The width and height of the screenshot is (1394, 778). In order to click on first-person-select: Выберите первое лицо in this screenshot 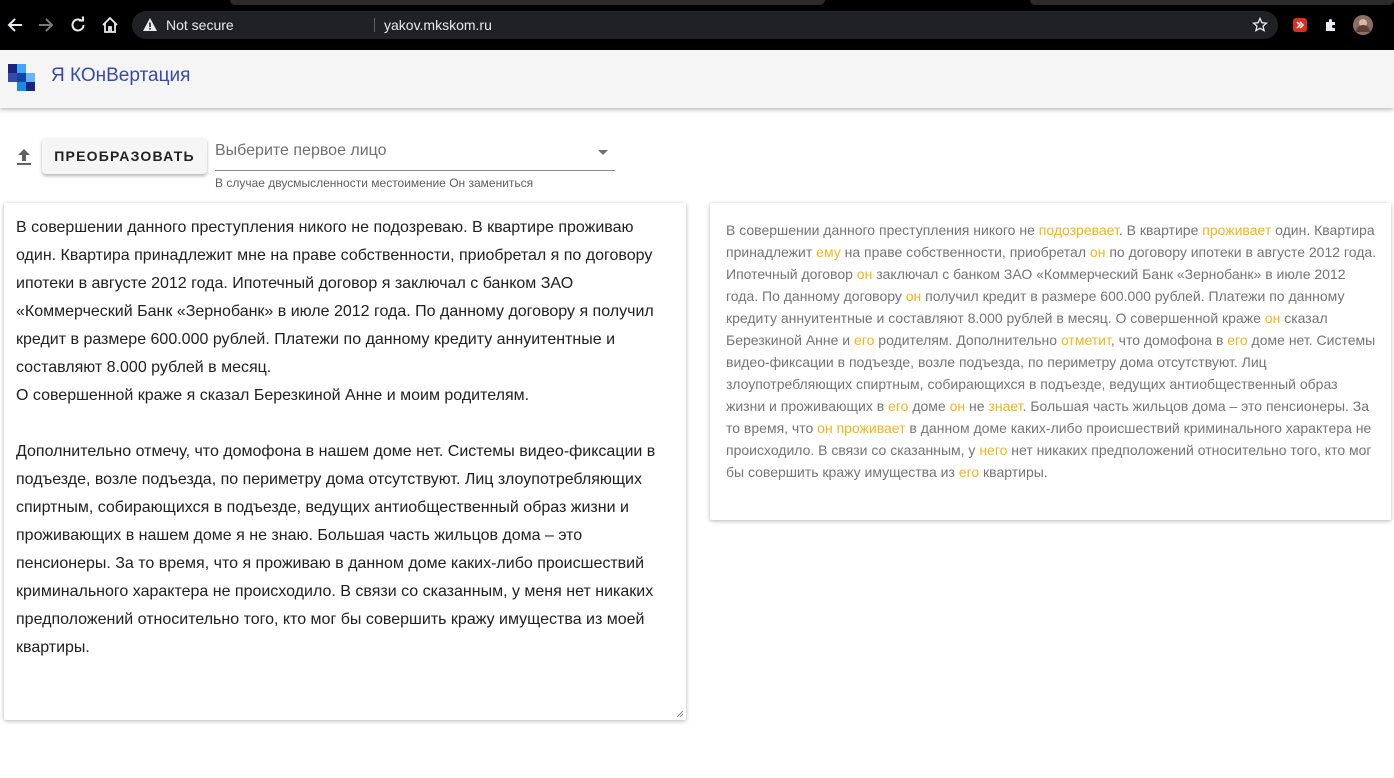, I will do `click(415, 154)`.